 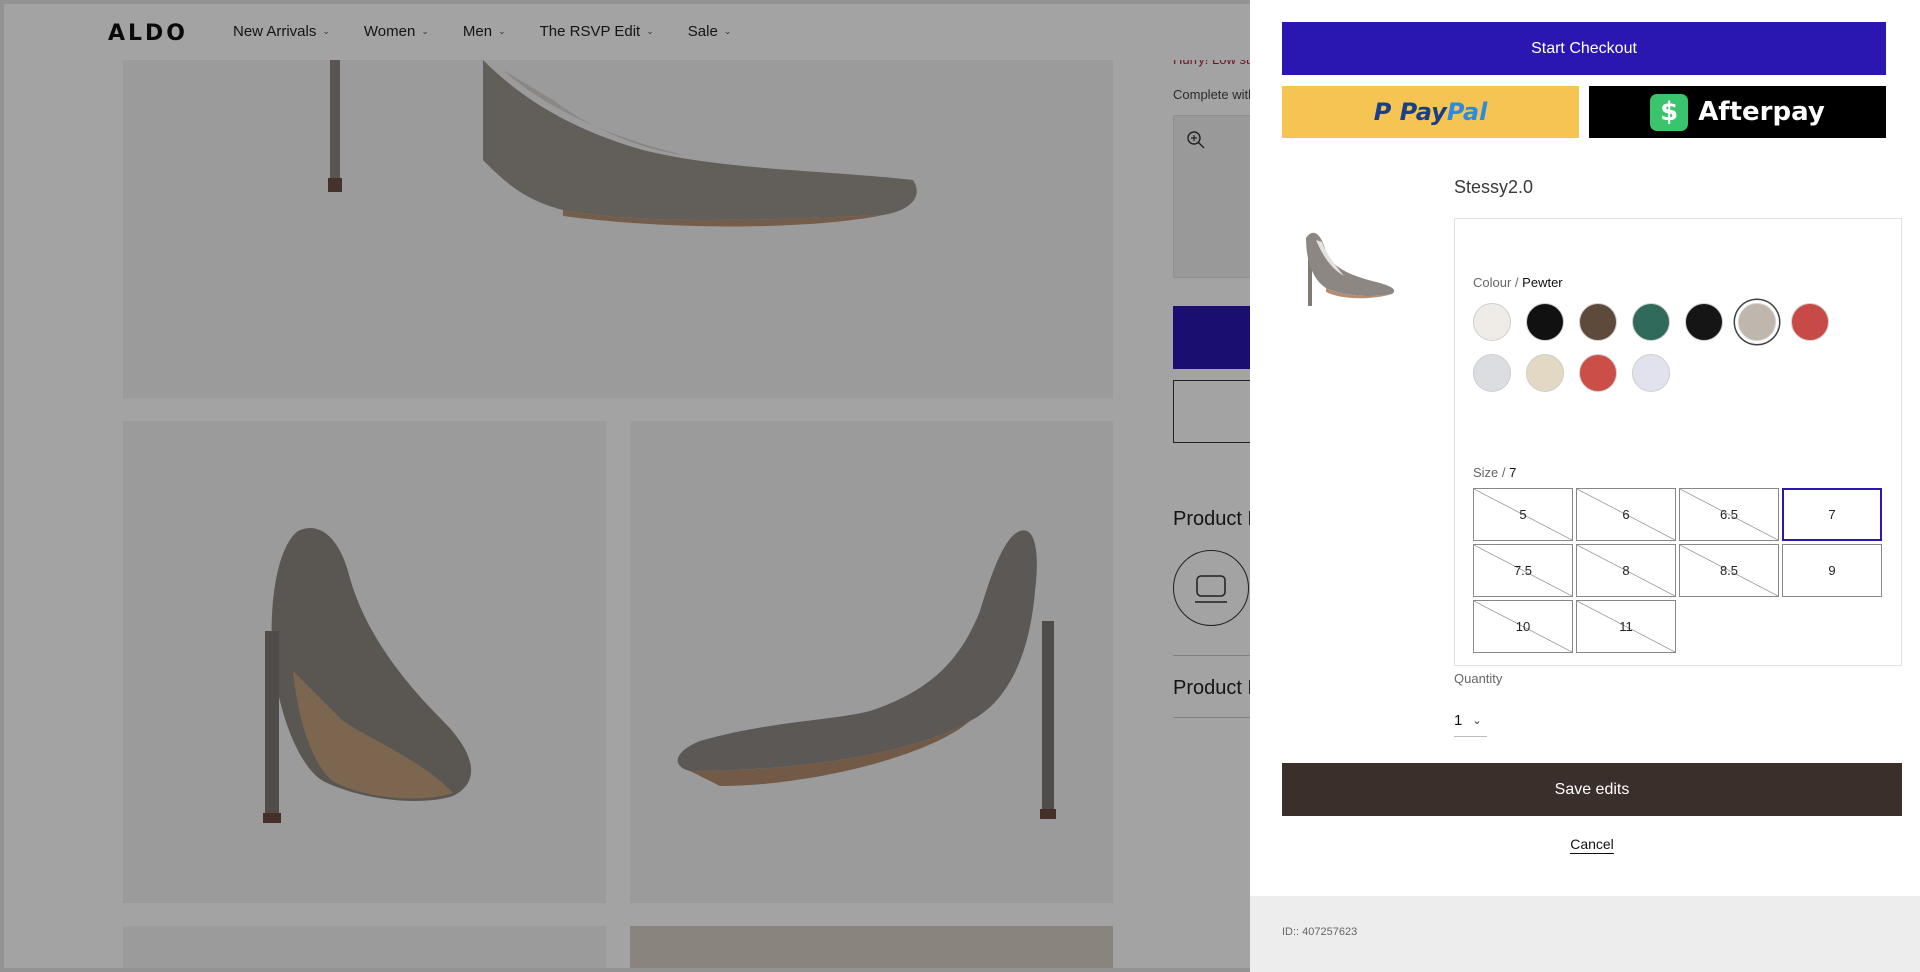 I want to click on size-option-9: 9, so click(x=1832, y=570).